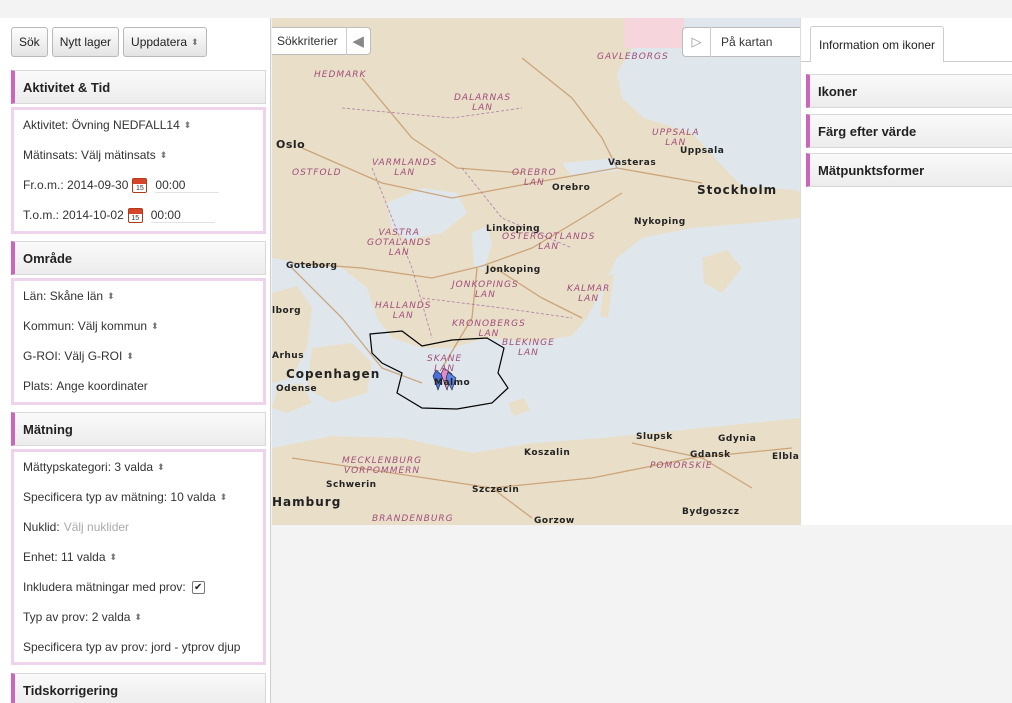 This screenshot has width=1012, height=703. Describe the element at coordinates (112, 326) in the screenshot. I see `municipality-value: Välj kommun` at that location.